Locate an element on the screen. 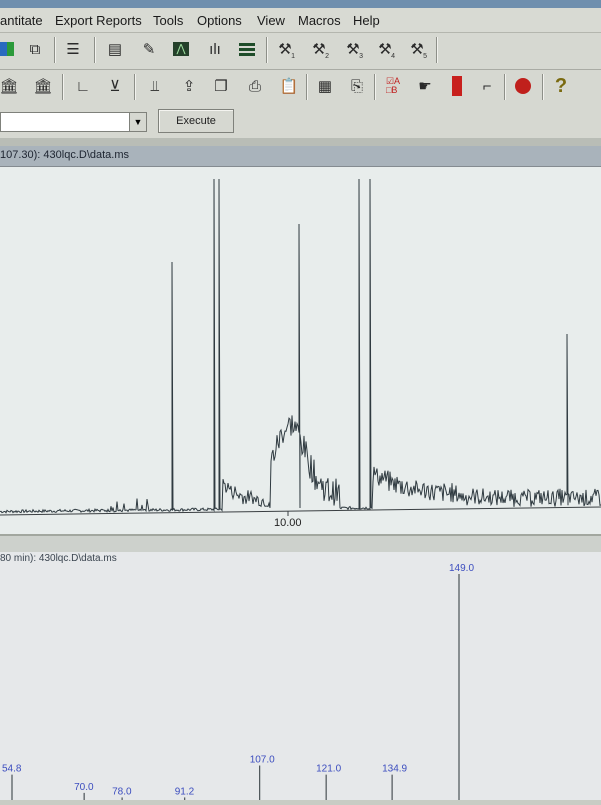  grid-icon is located at coordinates (10, 49).